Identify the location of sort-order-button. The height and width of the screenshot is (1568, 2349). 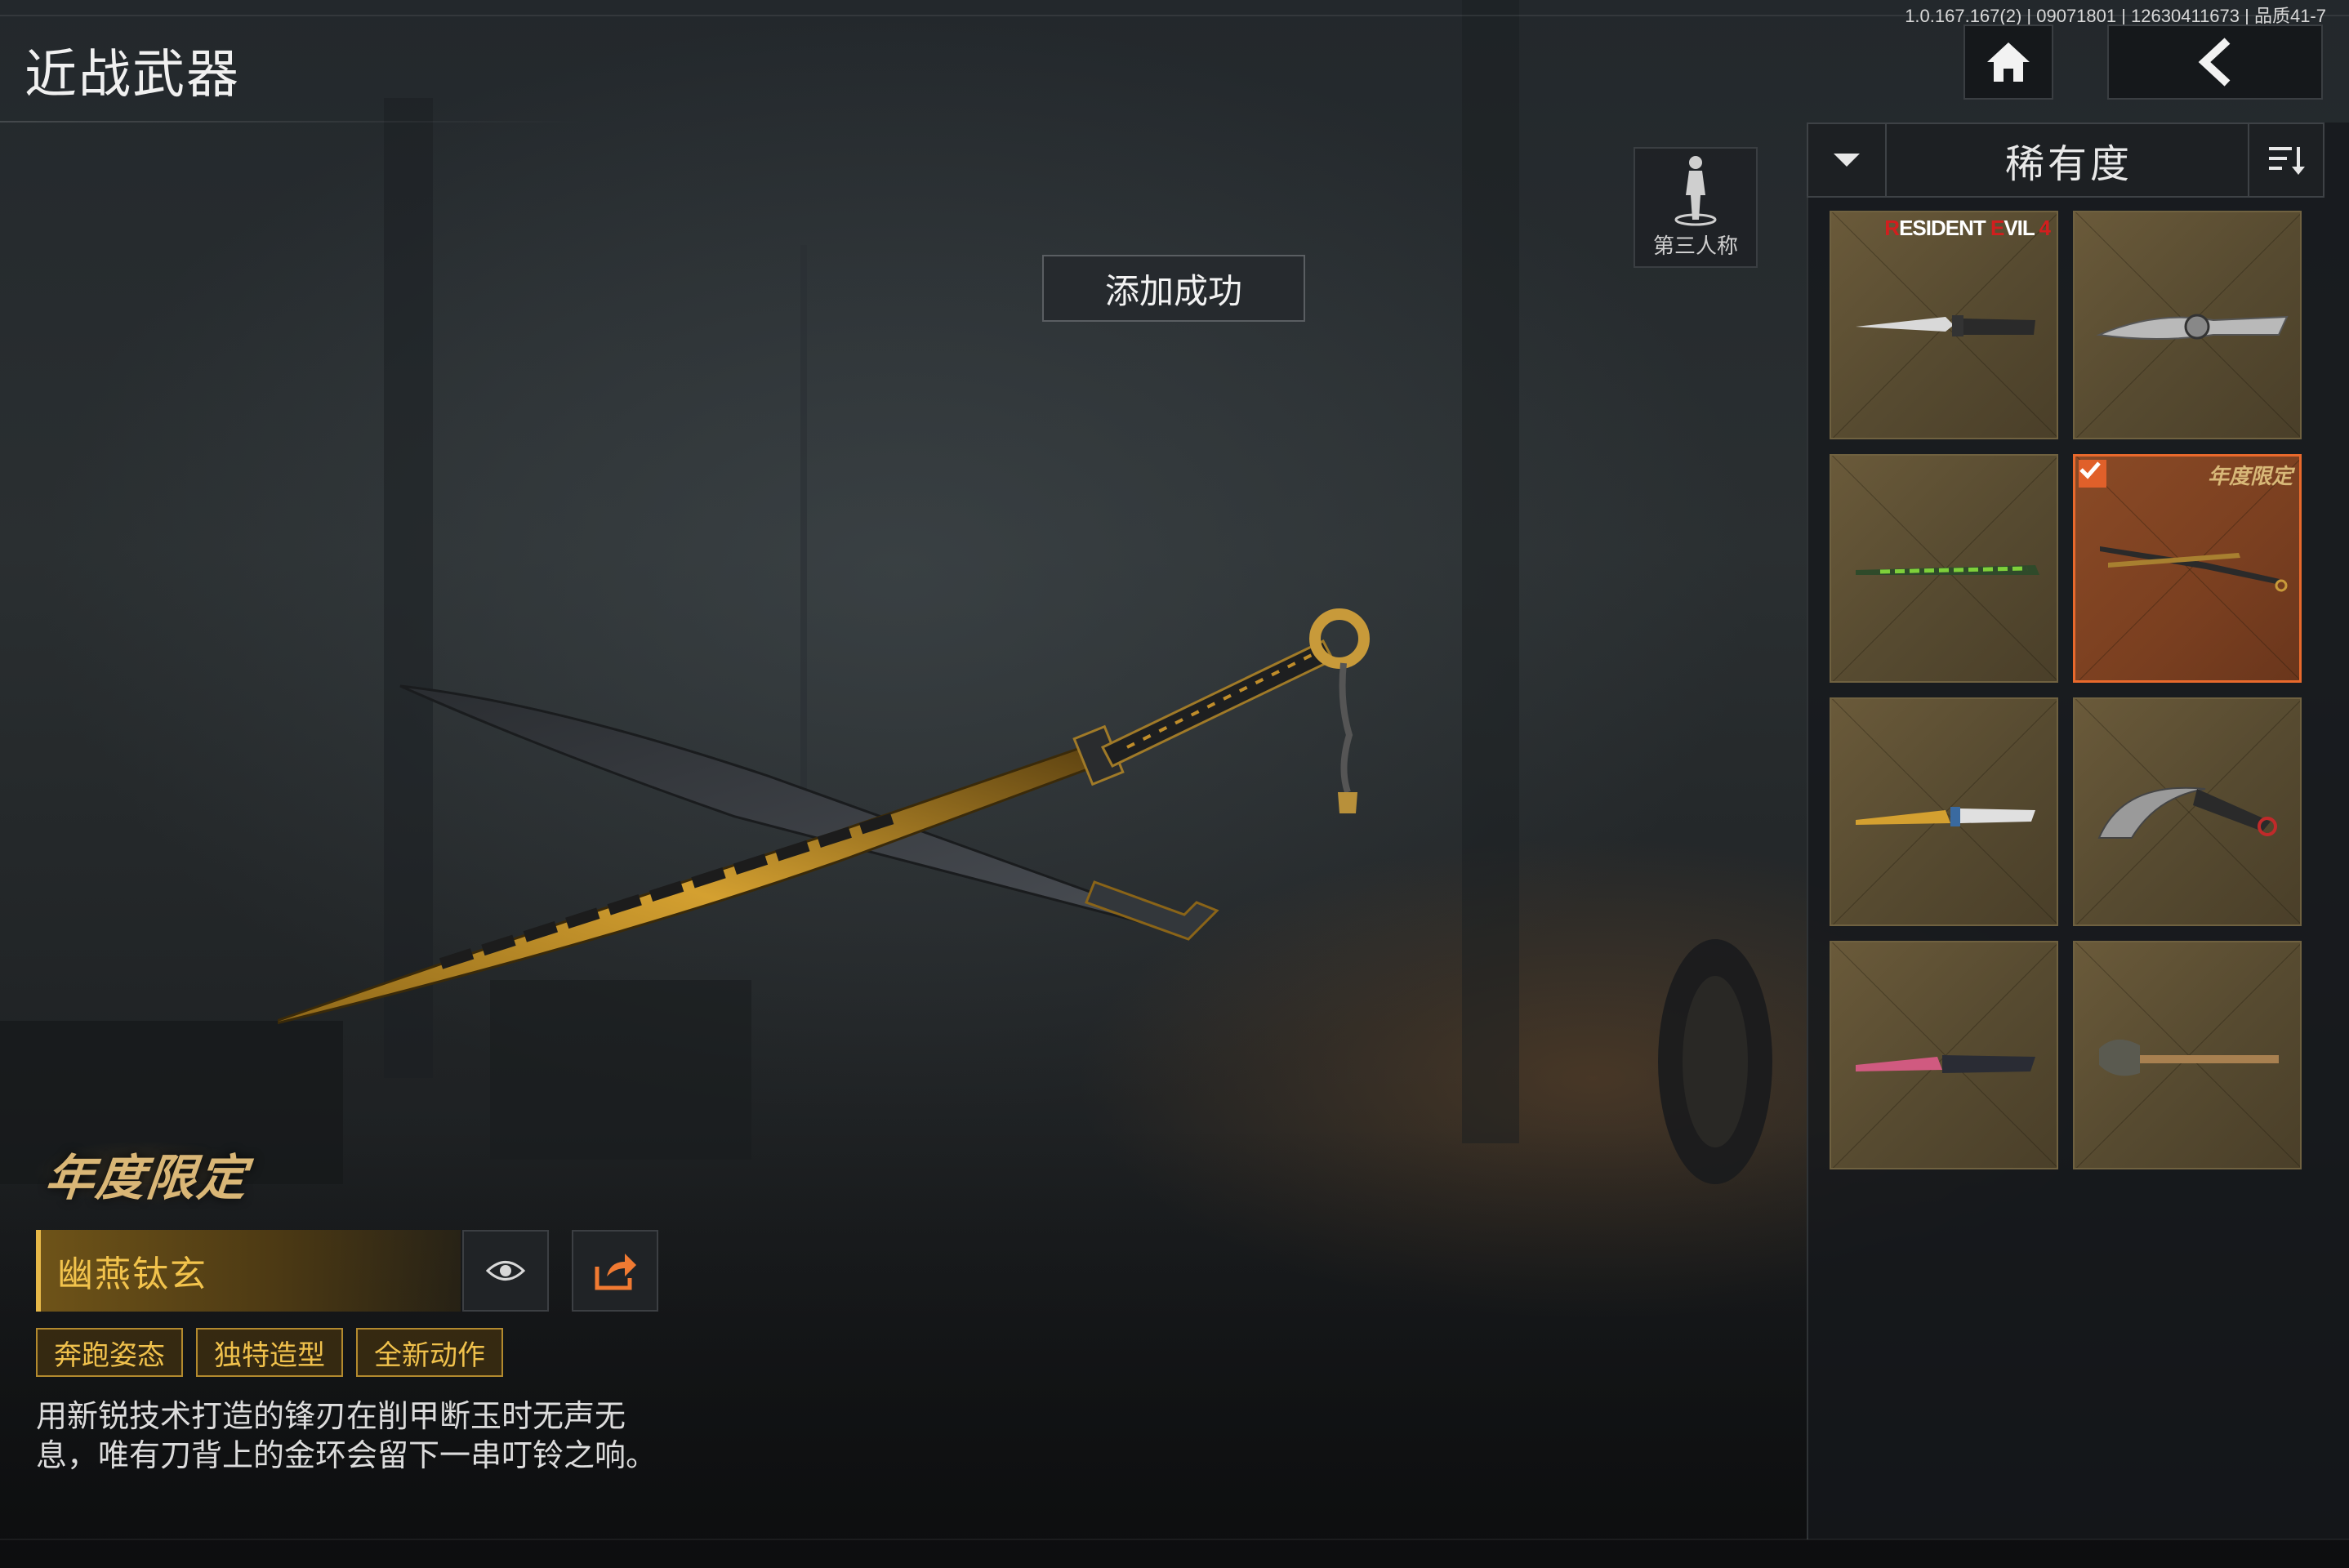
(2285, 160).